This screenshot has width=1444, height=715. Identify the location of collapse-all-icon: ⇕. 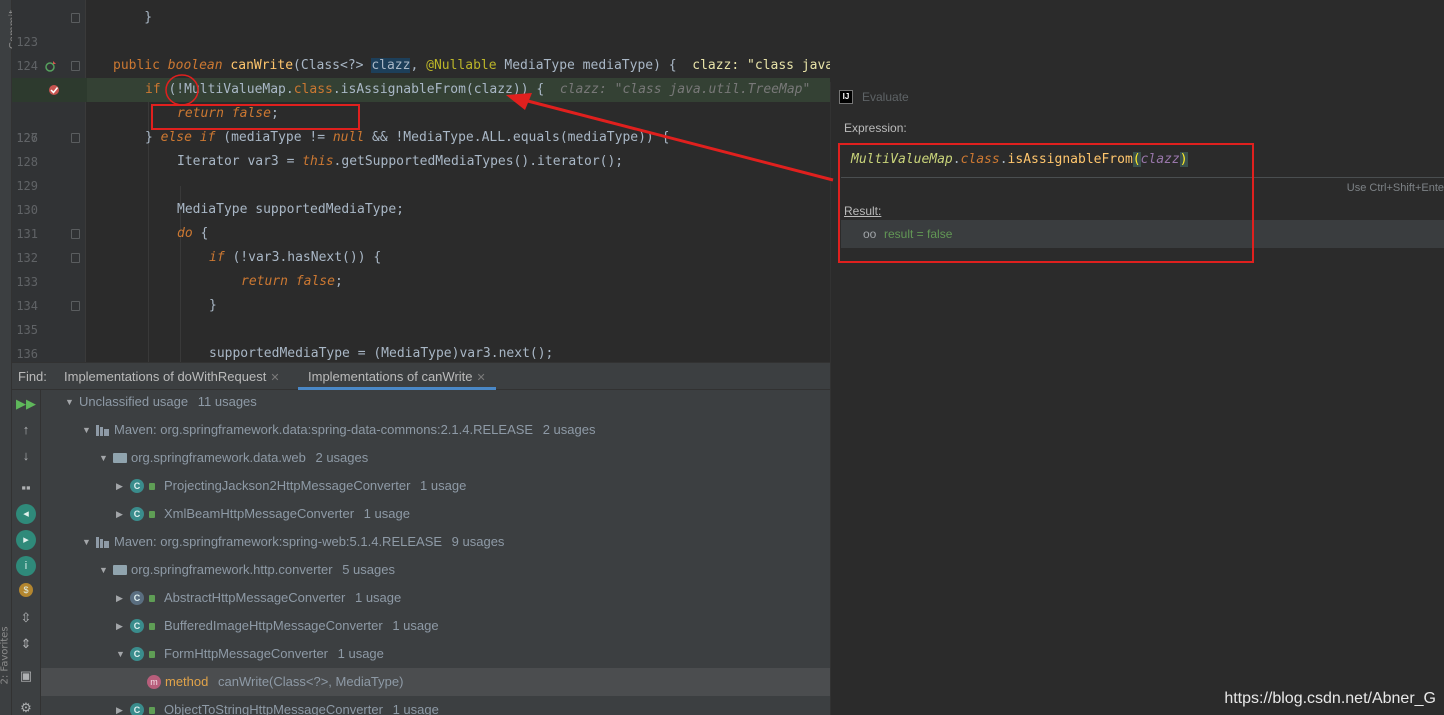
(26, 644).